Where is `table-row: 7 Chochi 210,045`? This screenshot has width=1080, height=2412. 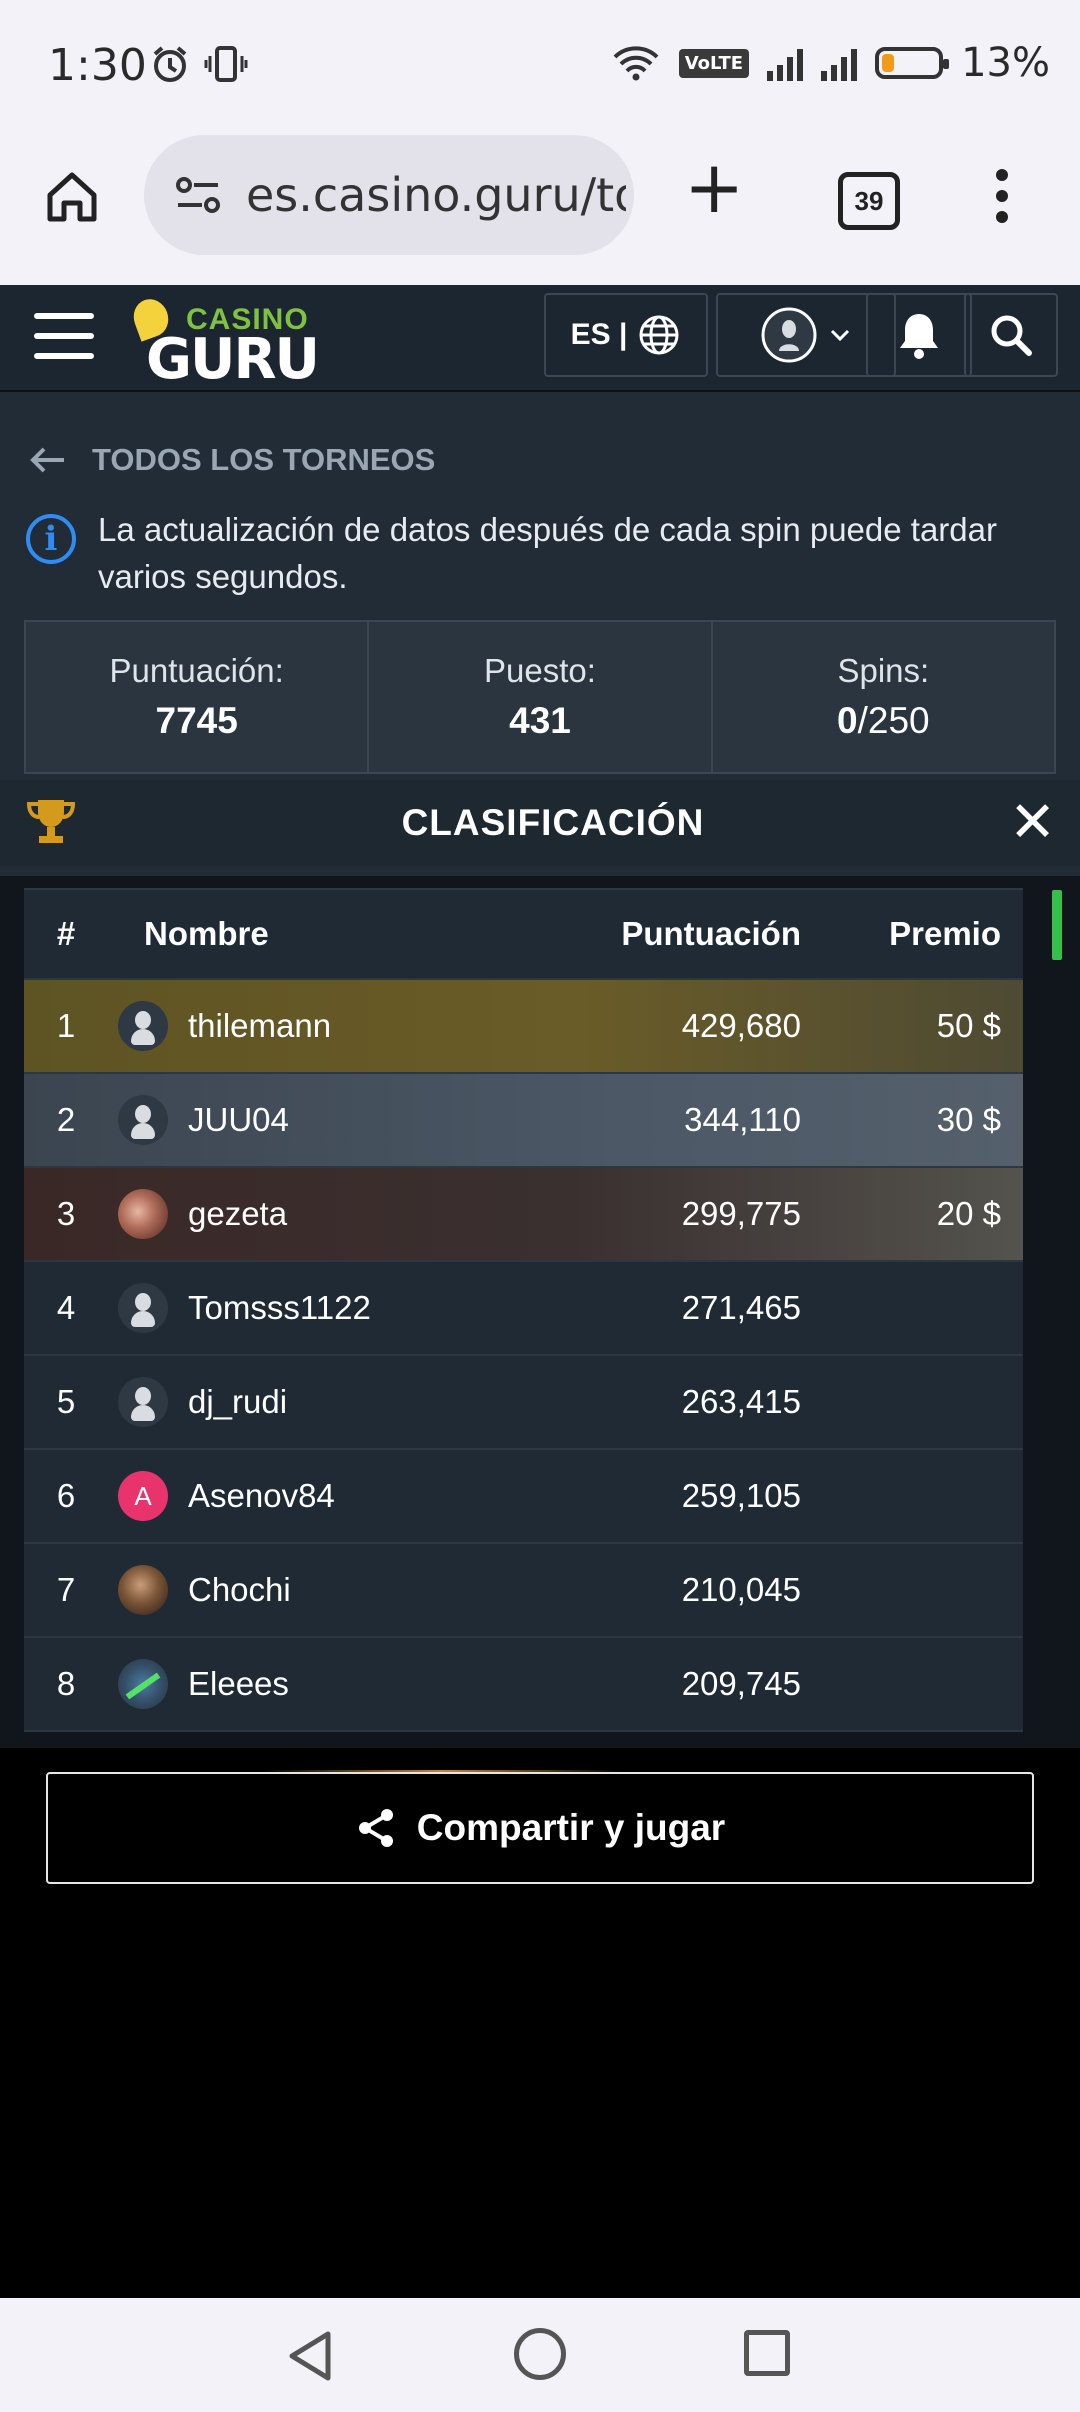 table-row: 7 Chochi 210,045 is located at coordinates (523, 1591).